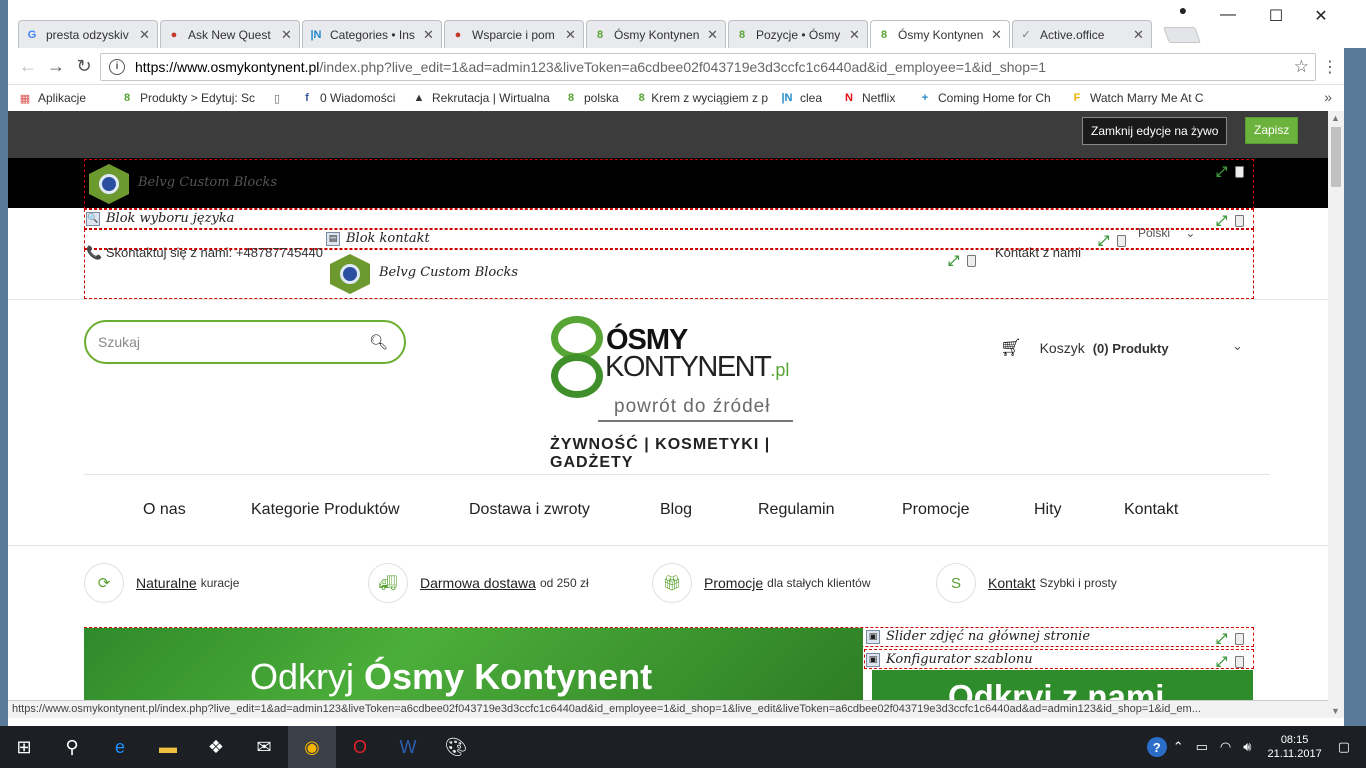  Describe the element at coordinates (1228, 15) in the screenshot. I see `minimize-button: —` at that location.